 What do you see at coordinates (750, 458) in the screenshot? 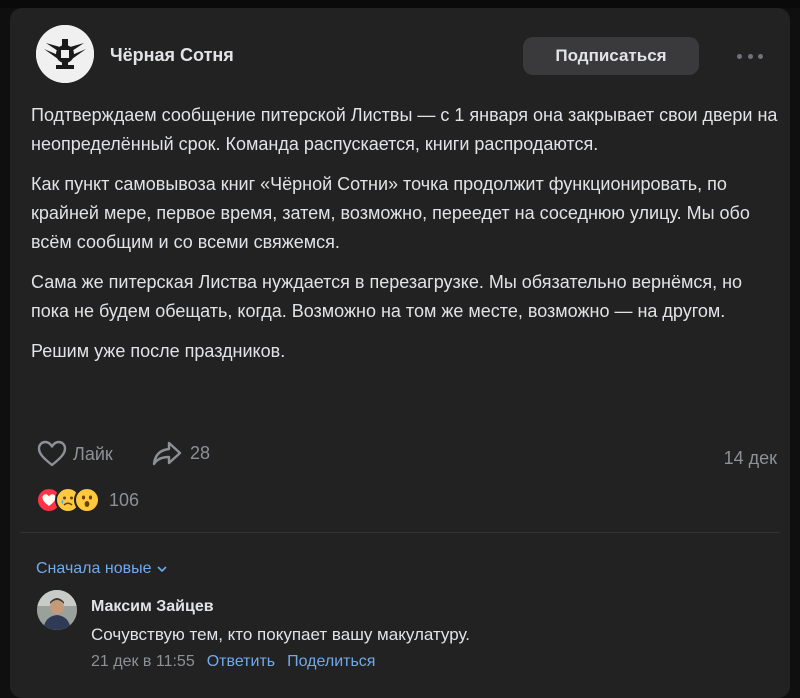
I see `post-date: 14 дек` at bounding box center [750, 458].